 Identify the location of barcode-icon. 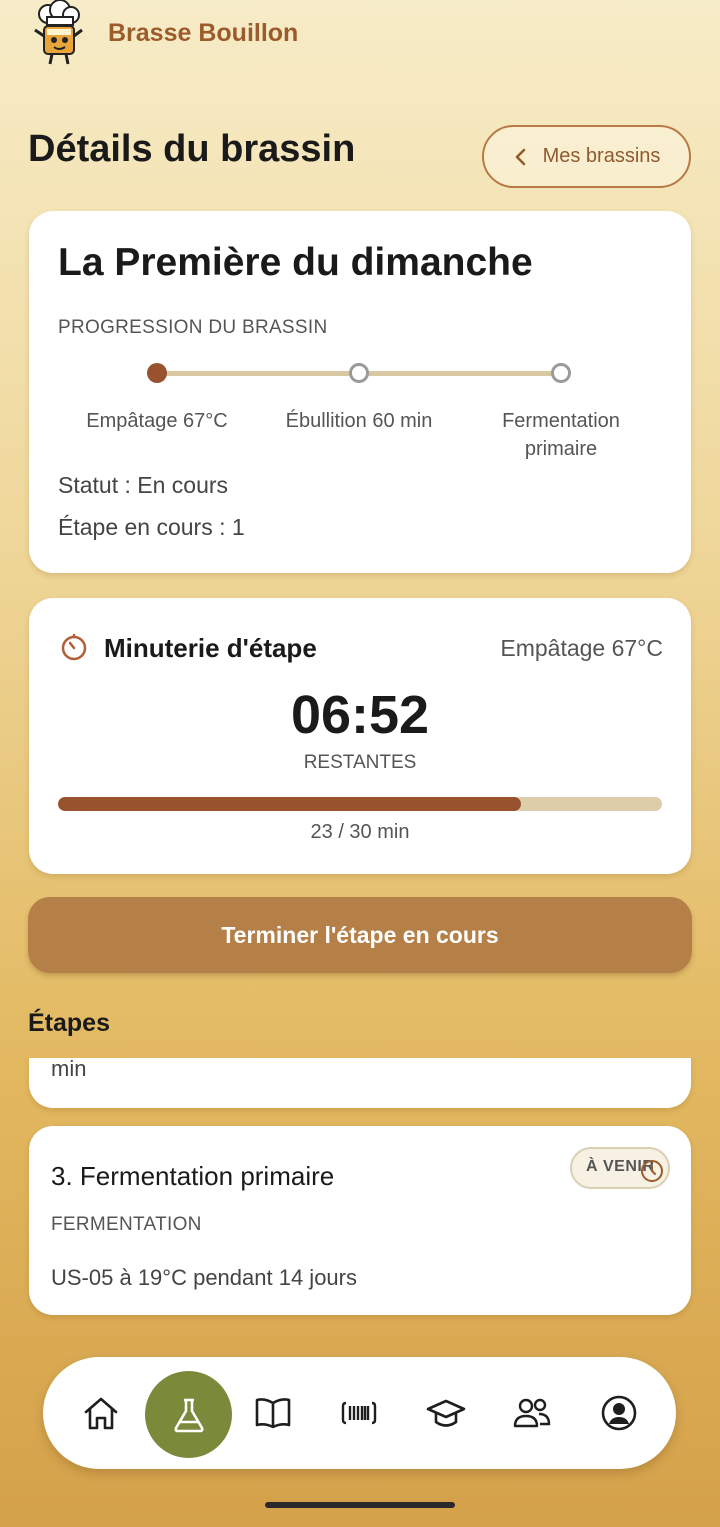
(359, 1413).